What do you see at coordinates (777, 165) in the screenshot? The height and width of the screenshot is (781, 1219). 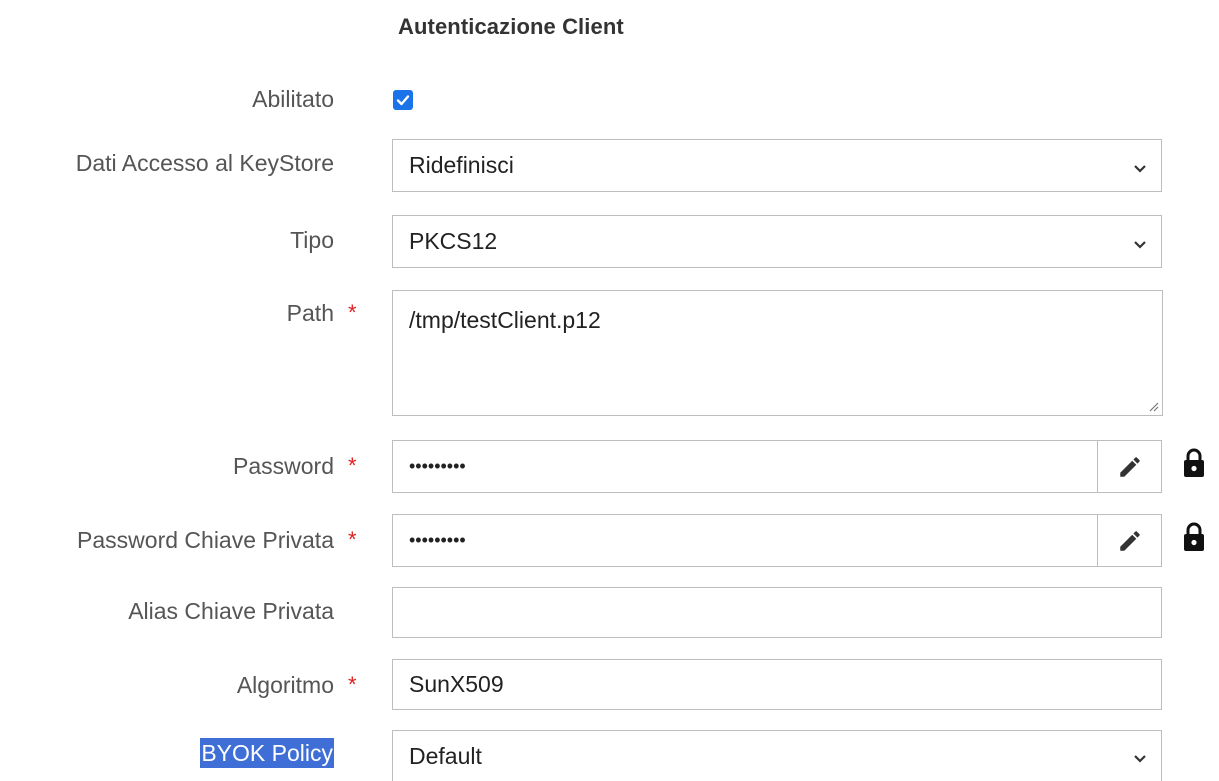 I see `dati-accesso-select: Ridefinisci` at bounding box center [777, 165].